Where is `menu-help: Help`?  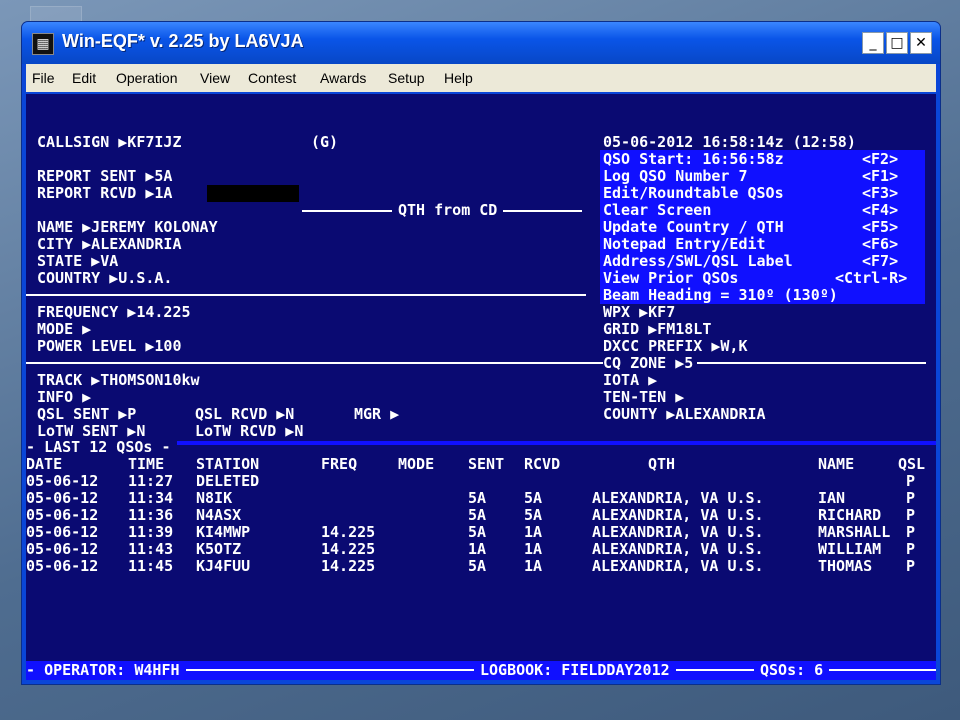
menu-help: Help is located at coordinates (458, 78).